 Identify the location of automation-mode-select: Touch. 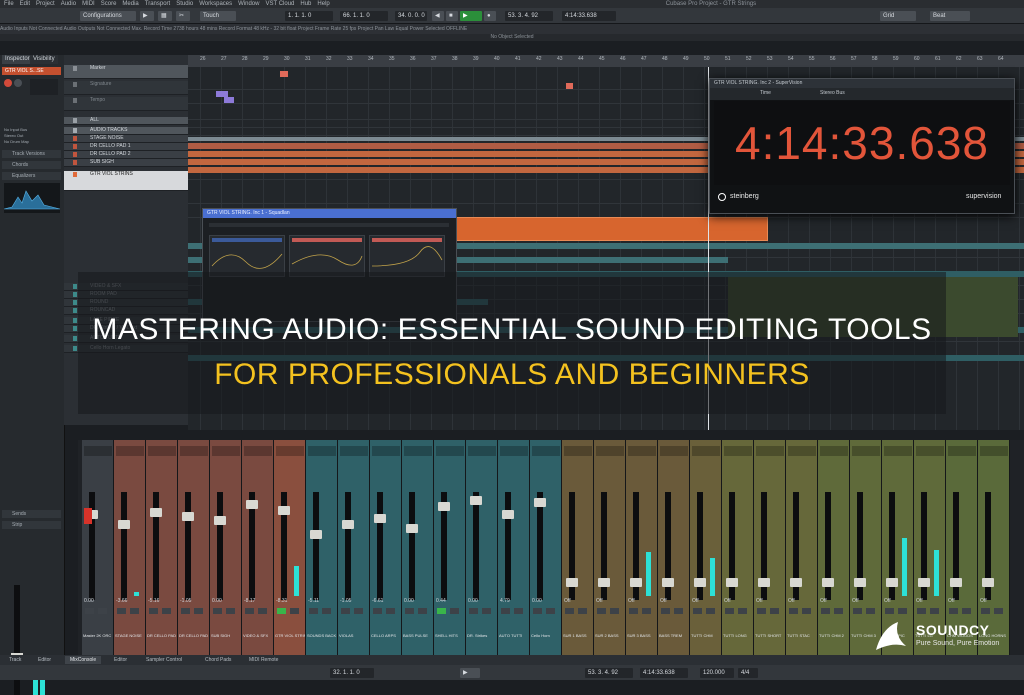
(218, 16).